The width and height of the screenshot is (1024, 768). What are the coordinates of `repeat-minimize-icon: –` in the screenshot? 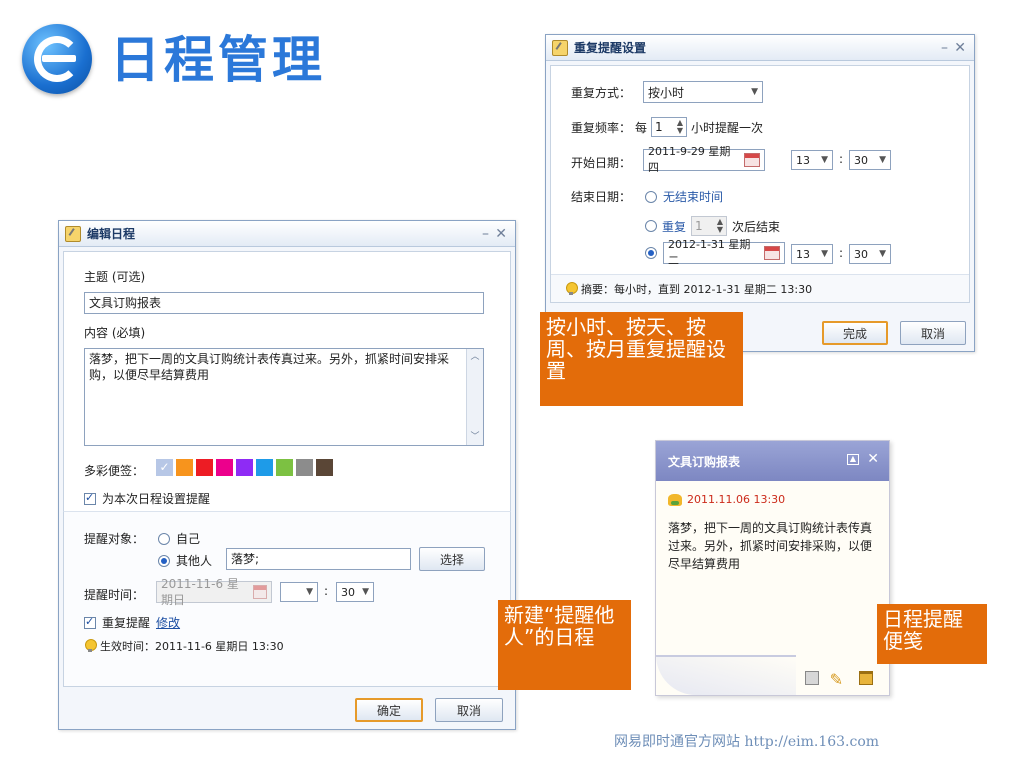 It's located at (944, 48).